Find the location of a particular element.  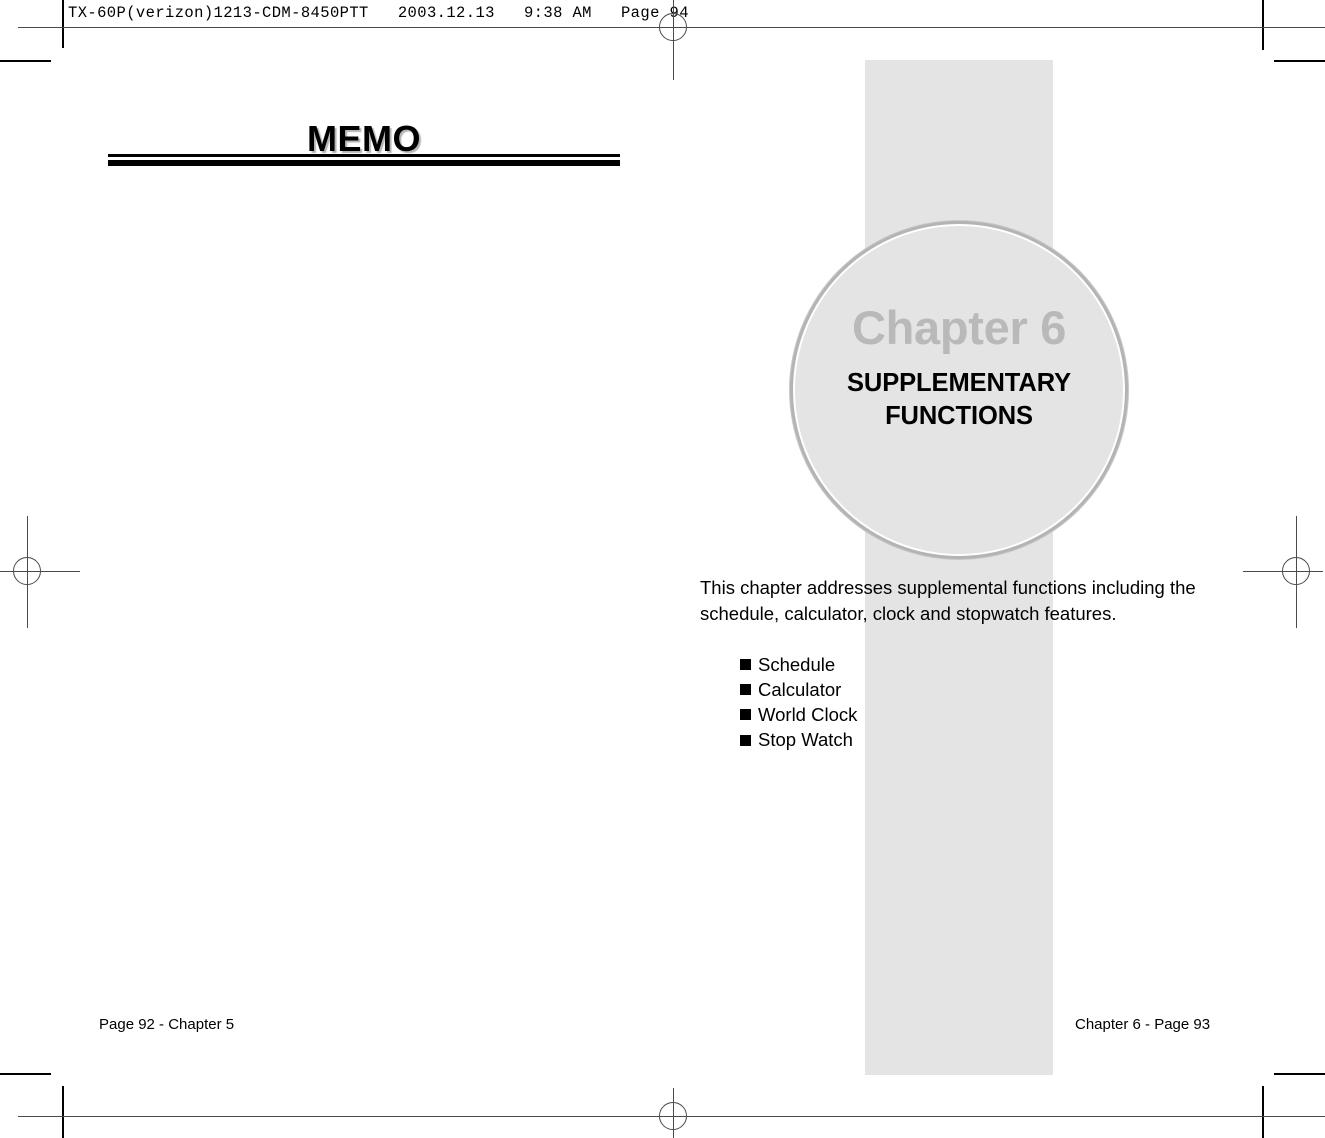

crop-mark-top-right-vertical is located at coordinates (1263, 25).